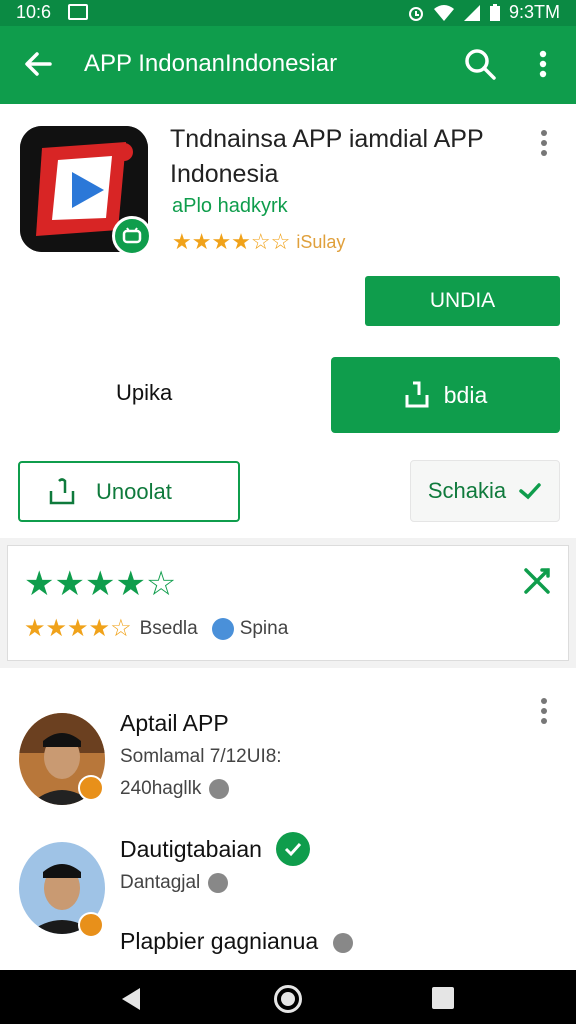 The image size is (576, 1024). What do you see at coordinates (231, 241) in the screenshot?
I see `star-rating-icon: ★★★★☆☆` at bounding box center [231, 241].